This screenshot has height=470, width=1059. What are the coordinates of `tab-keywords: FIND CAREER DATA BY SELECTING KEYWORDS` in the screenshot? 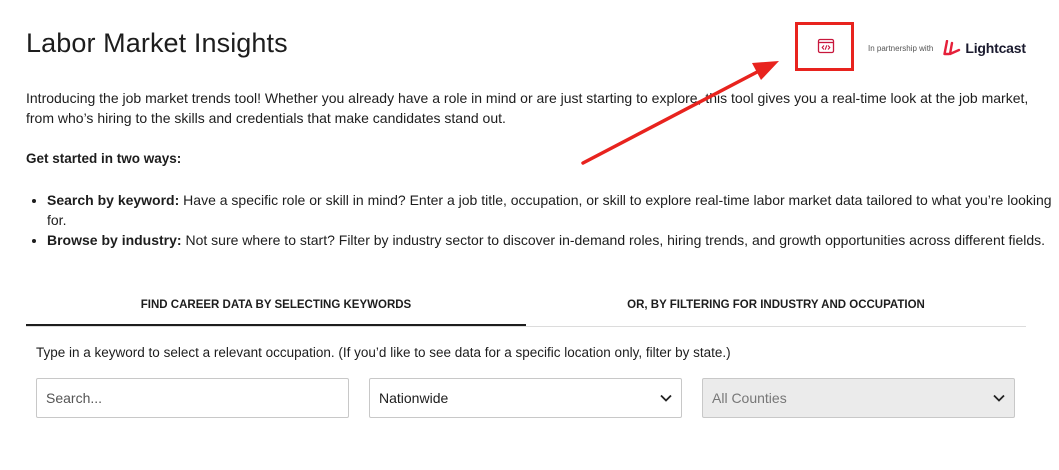 It's located at (276, 308).